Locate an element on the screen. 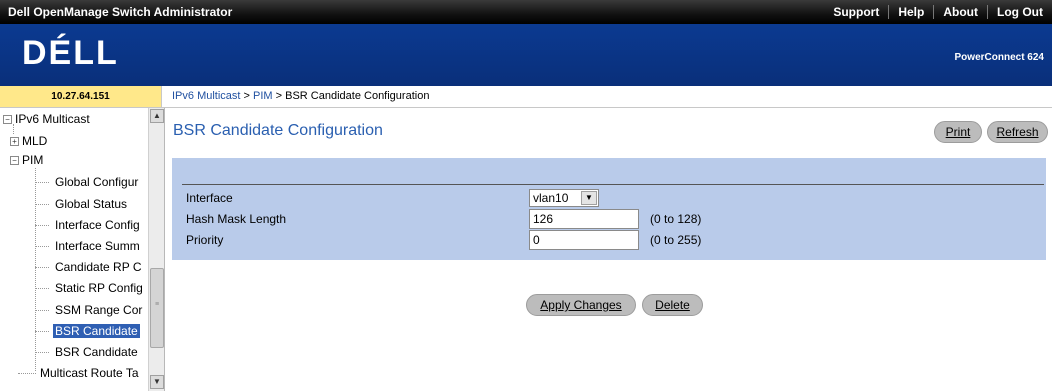  sidebar-item-label: MLD is located at coordinates (35, 141).